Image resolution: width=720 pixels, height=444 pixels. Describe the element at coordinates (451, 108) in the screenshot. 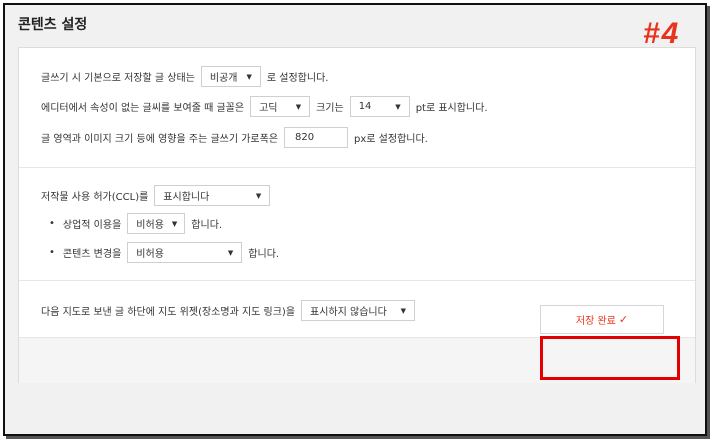

I see `font-size-suffix: pt로 표시합니다.` at that location.